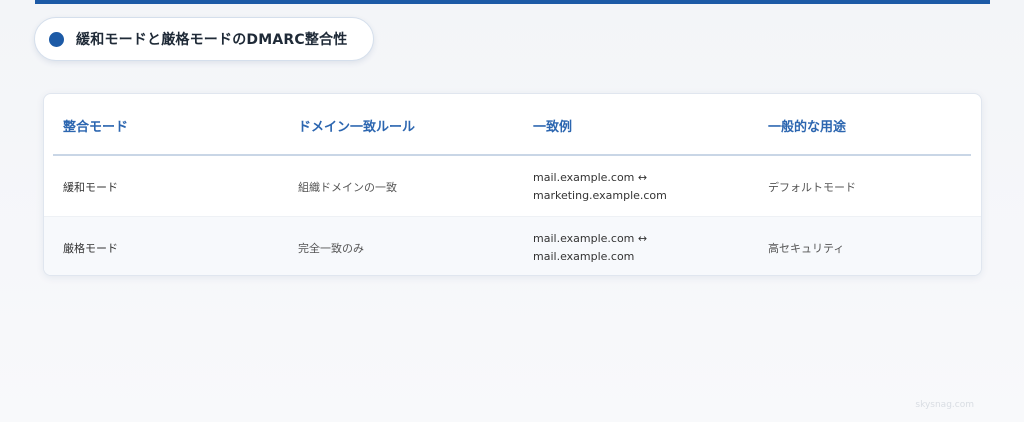 The width and height of the screenshot is (1024, 422). I want to click on top-accent-bar, so click(512, 2).